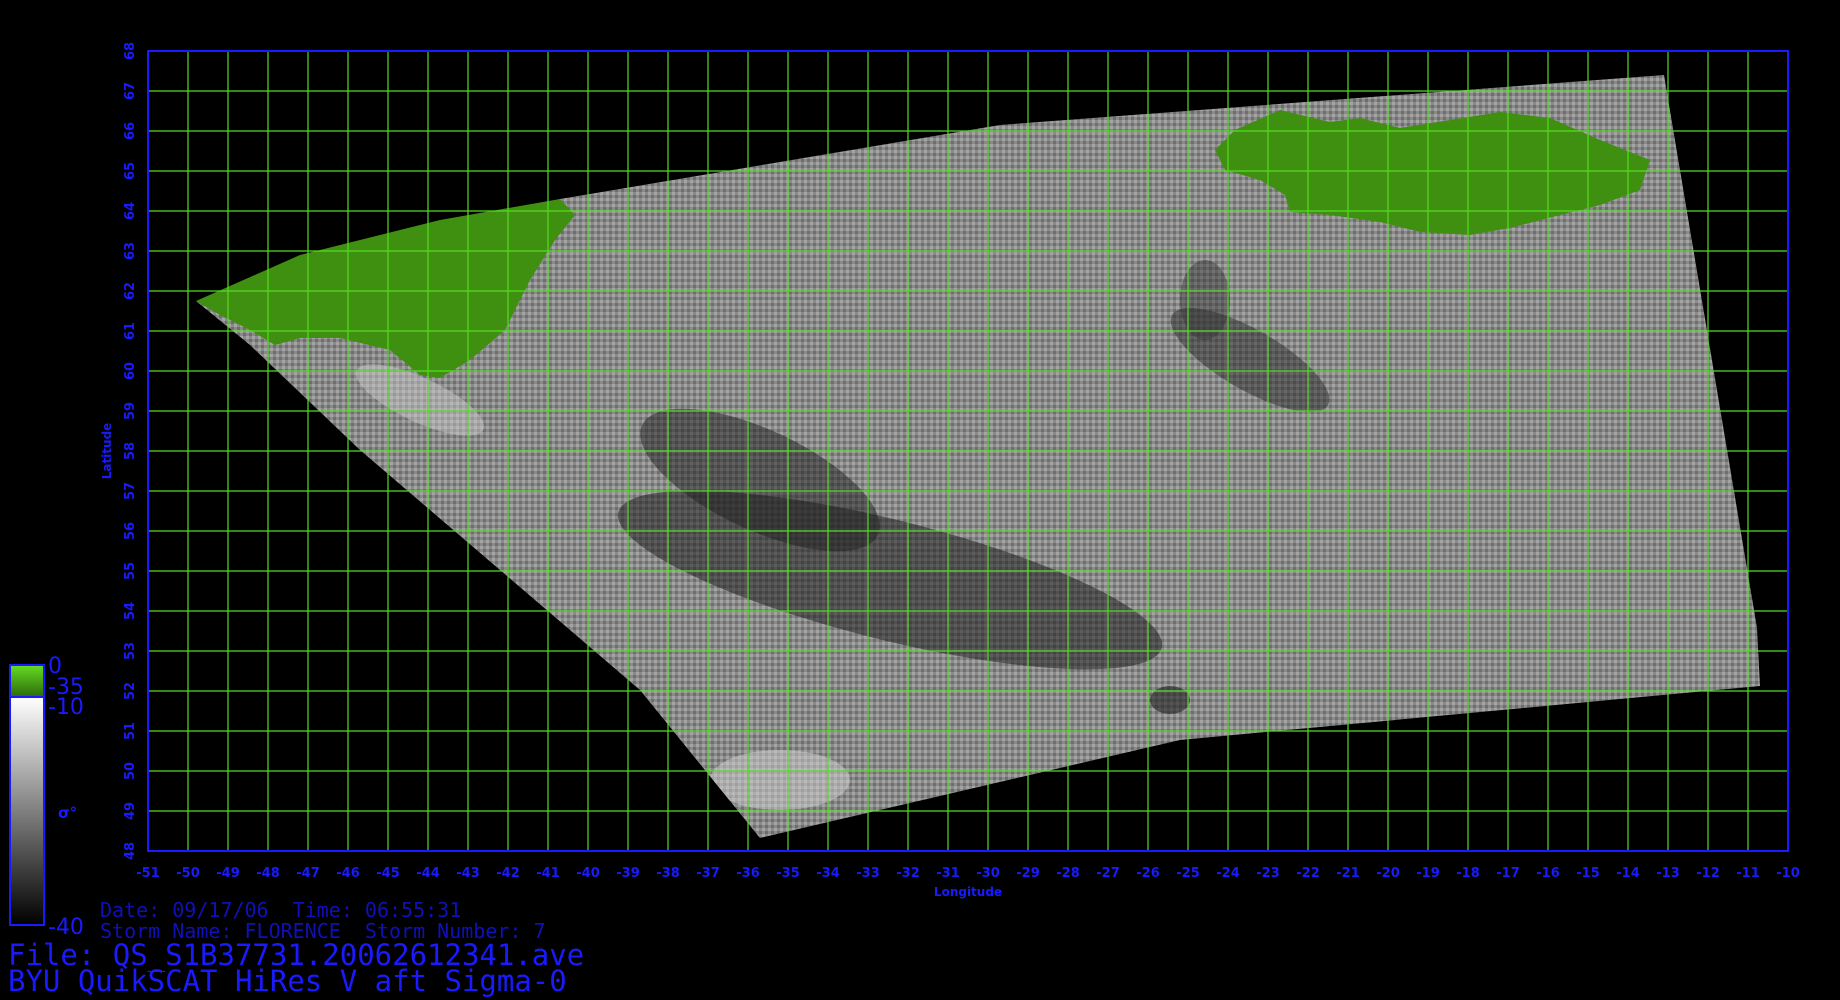 This screenshot has height=1000, width=1840. I want to click on longitude-tick-label: -40, so click(588, 873).